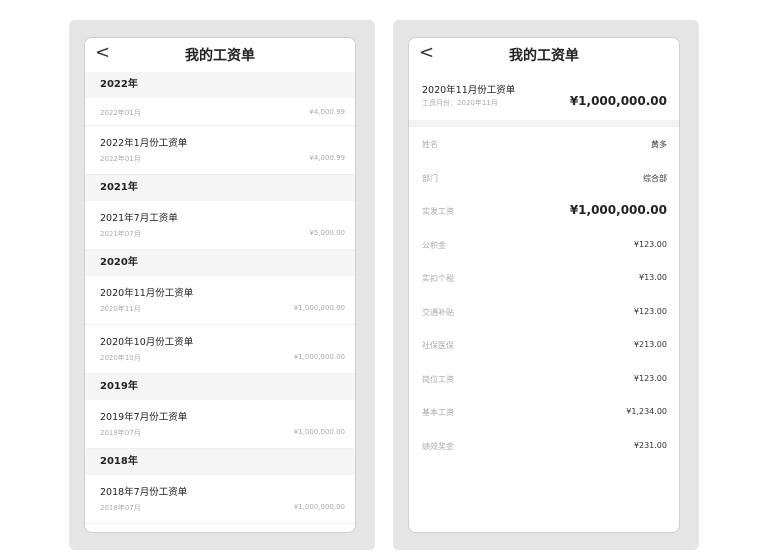 The height and width of the screenshot is (560, 768). Describe the element at coordinates (139, 218) in the screenshot. I see `payslip-item-name: 2021年7月工资单` at that location.